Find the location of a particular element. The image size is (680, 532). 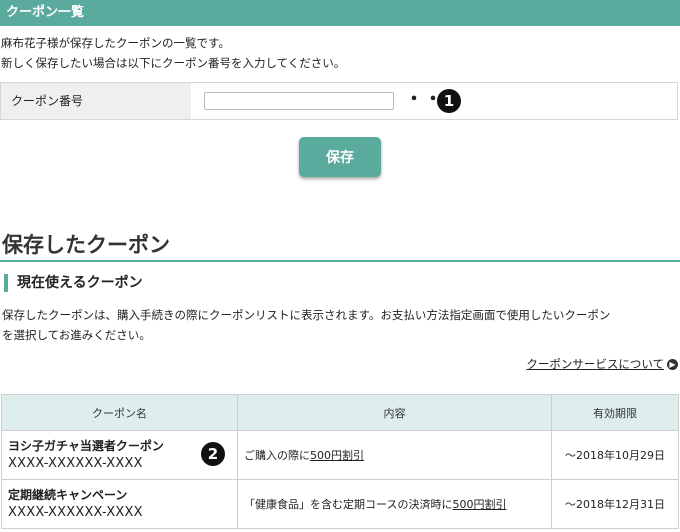

coupon-expiry: ～2018年12月31日 is located at coordinates (615, 504).